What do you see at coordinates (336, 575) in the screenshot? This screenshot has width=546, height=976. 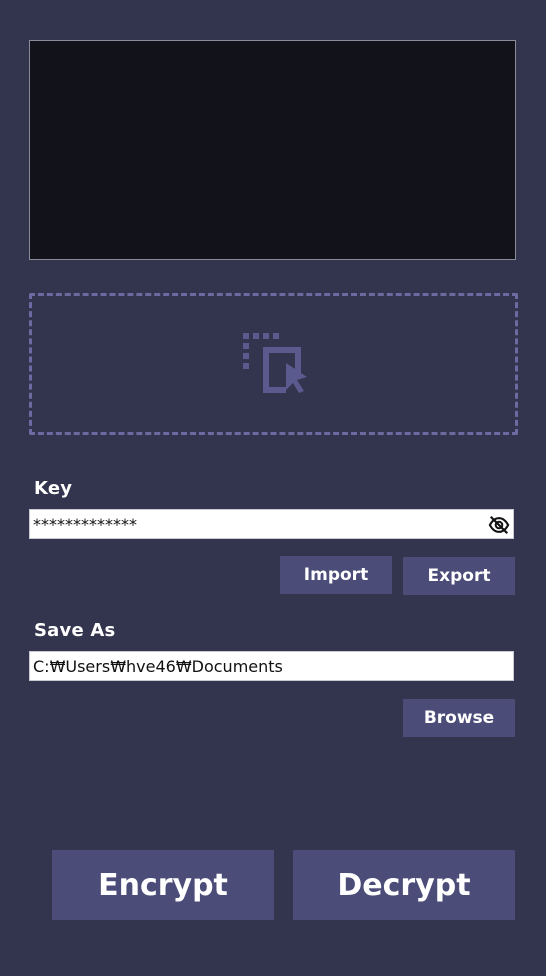 I see `import-button: Import` at bounding box center [336, 575].